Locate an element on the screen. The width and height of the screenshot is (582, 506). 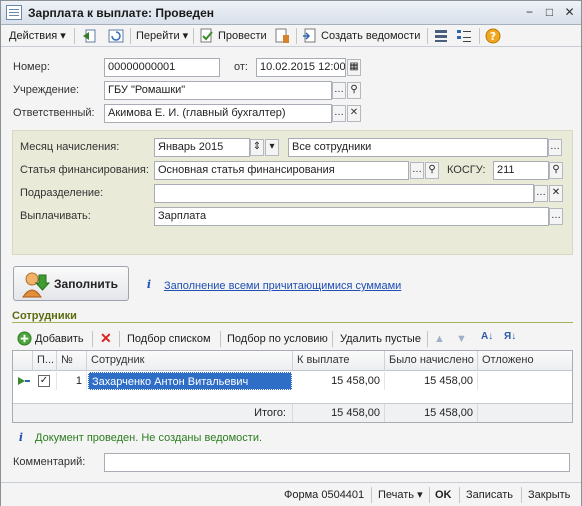
add-button: Добавить is located at coordinates (59, 339).